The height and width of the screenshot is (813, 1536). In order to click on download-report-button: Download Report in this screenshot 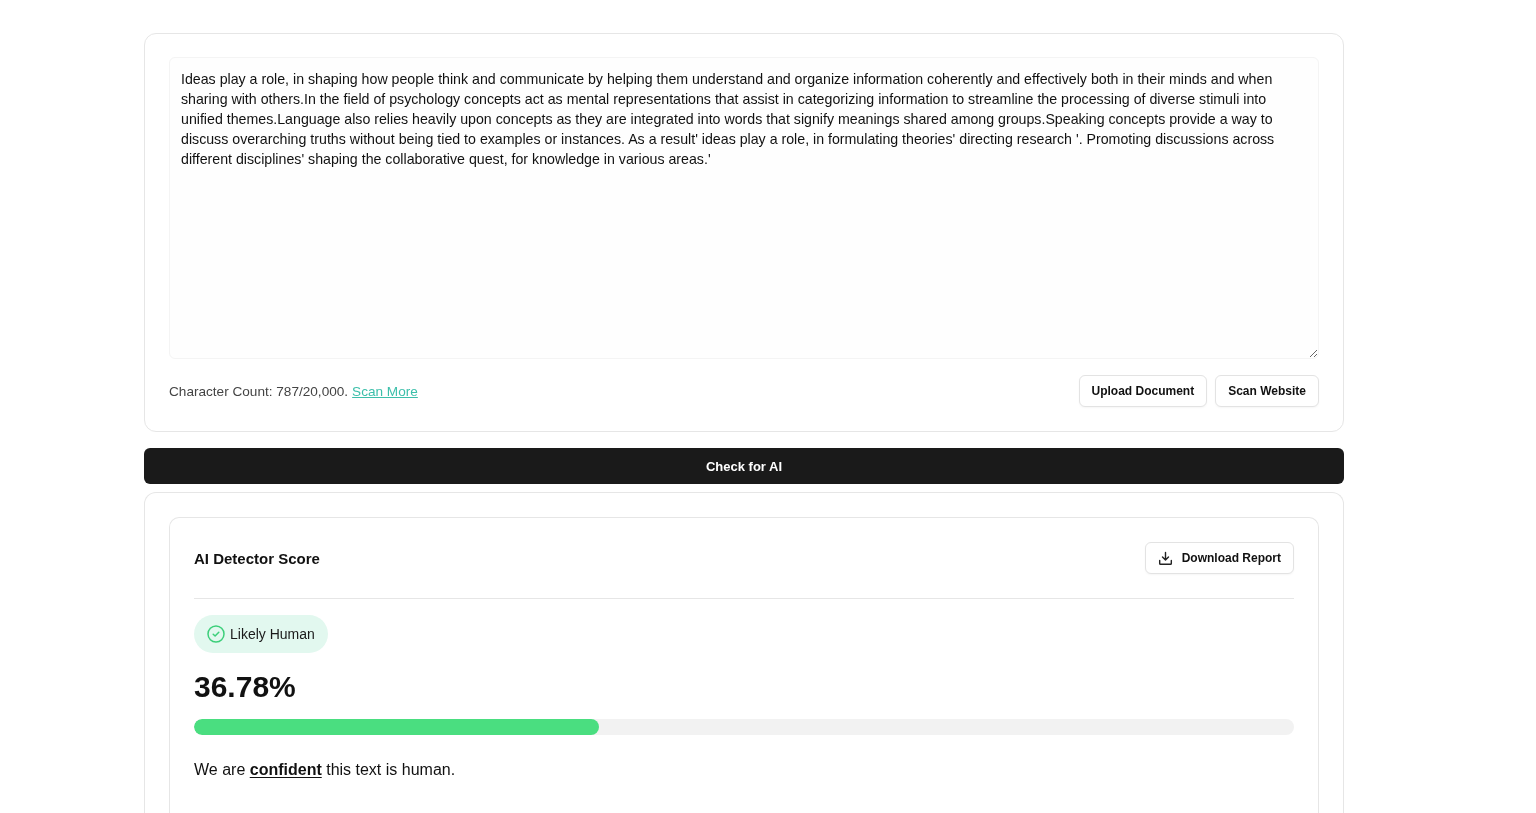, I will do `click(1219, 558)`.